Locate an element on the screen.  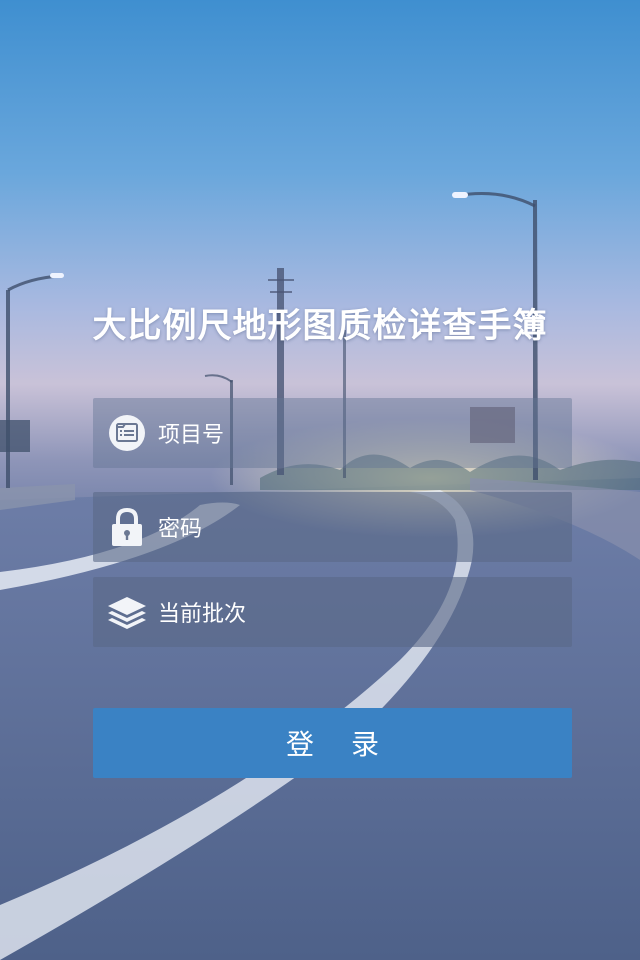
password-label: 密码 is located at coordinates (180, 529).